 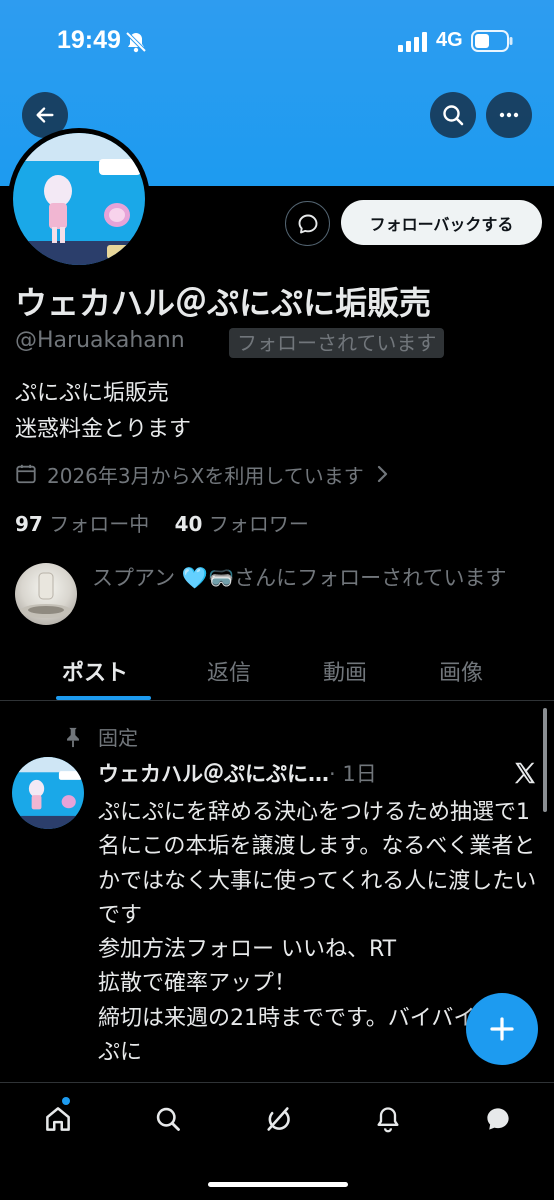 What do you see at coordinates (118, 738) in the screenshot?
I see `pinned-label: 固定` at bounding box center [118, 738].